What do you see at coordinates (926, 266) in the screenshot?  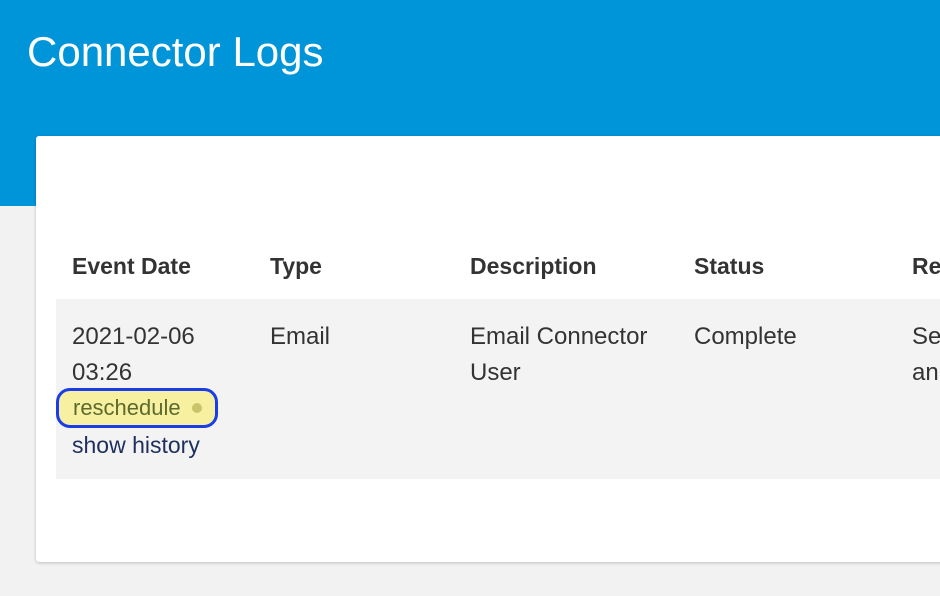 I see `column-header-result: Re` at bounding box center [926, 266].